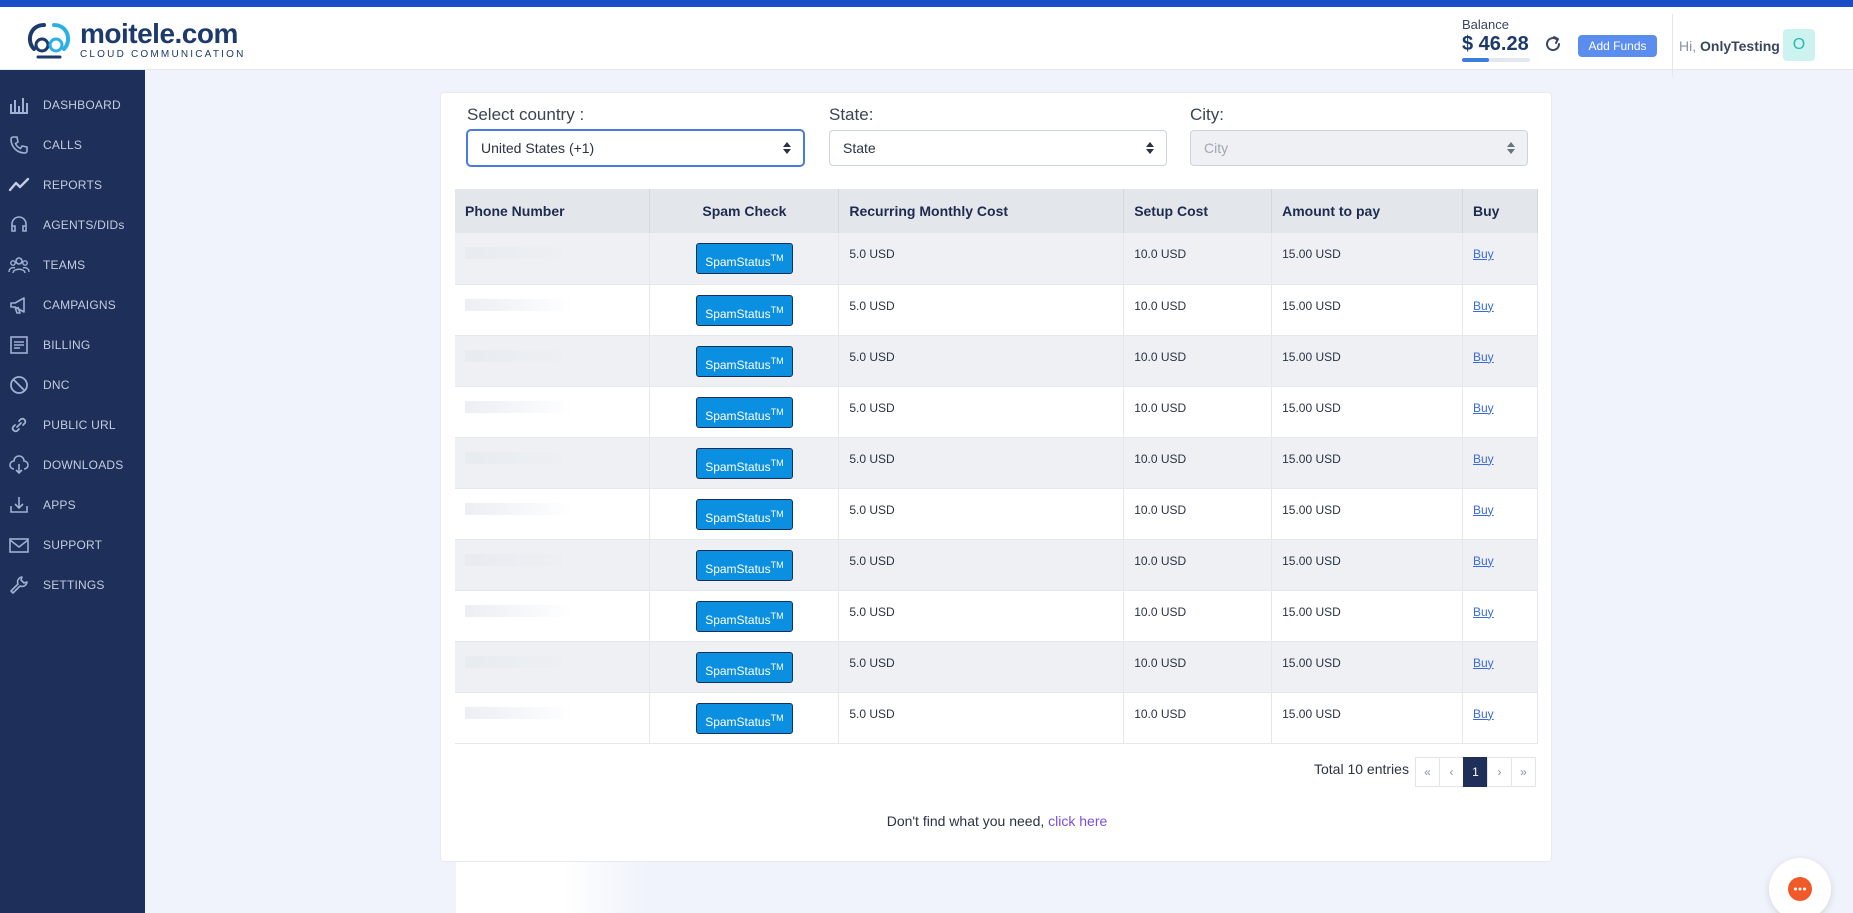  I want to click on sidebar-item-support: SUPPORT, so click(72, 545).